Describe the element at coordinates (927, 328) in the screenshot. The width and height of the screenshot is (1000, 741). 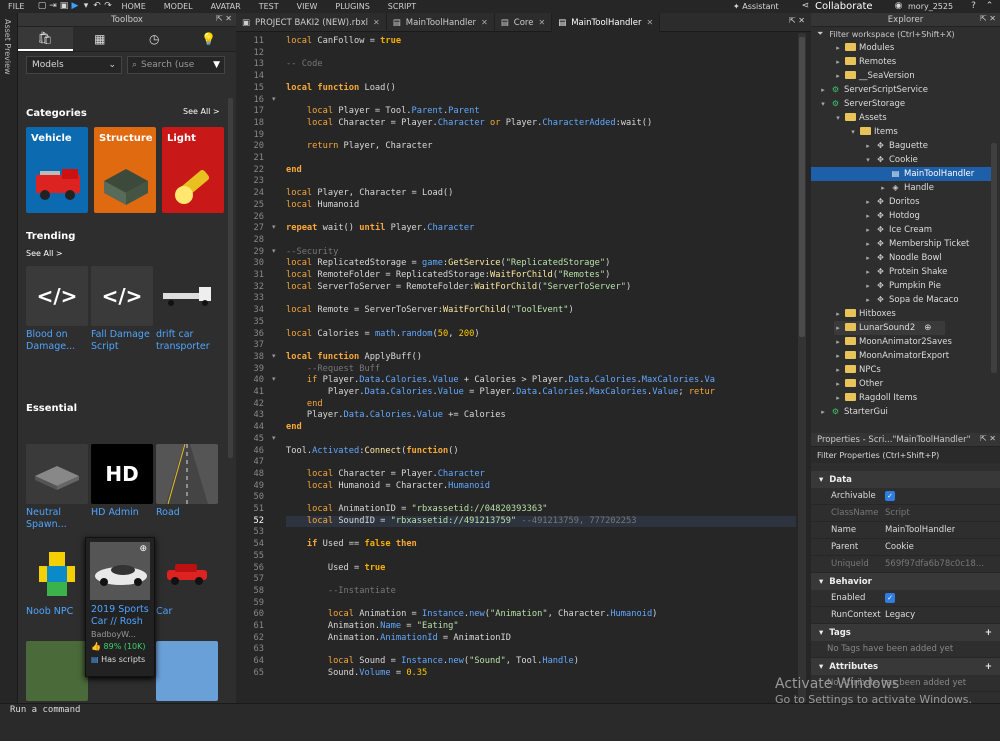
I see `add-icon: ⊕` at that location.